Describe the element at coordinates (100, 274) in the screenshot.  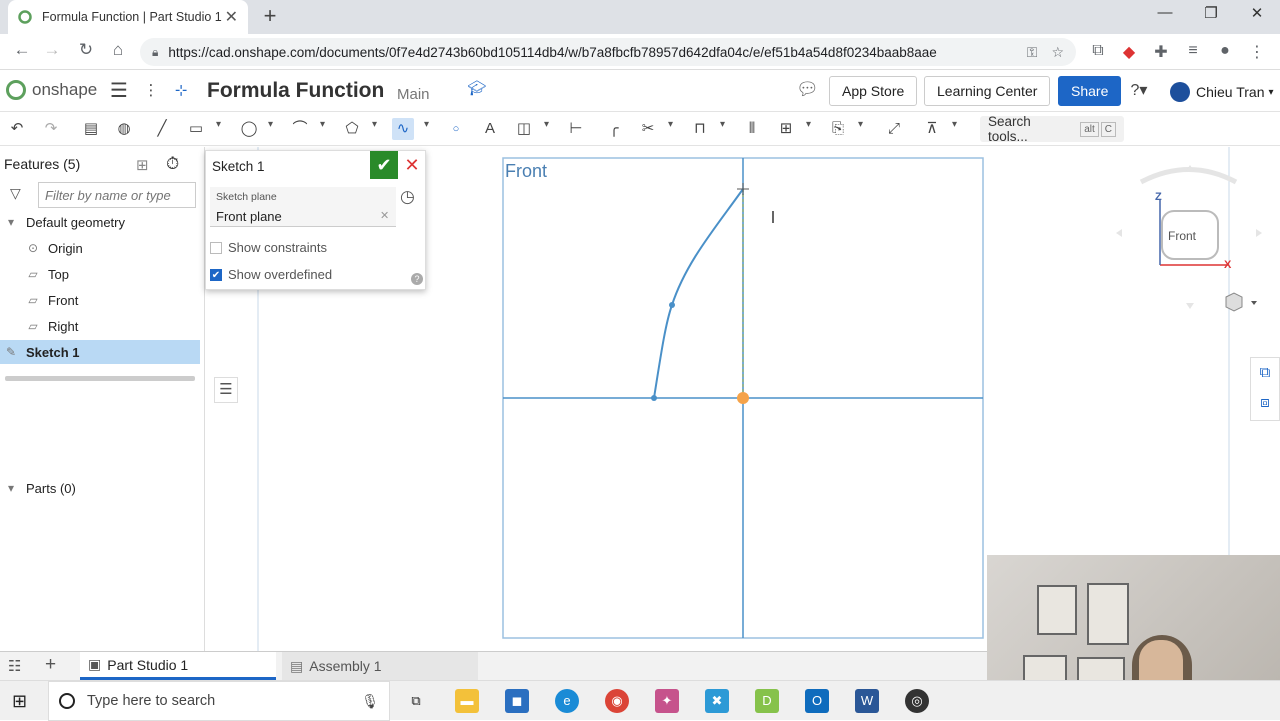
I see `tree-item-top: ▱ Top` at that location.